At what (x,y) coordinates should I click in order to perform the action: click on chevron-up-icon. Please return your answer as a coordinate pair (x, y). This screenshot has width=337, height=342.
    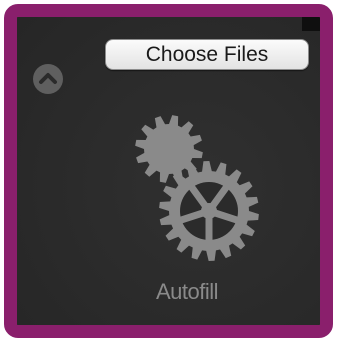
    Looking at the image, I should click on (48, 78).